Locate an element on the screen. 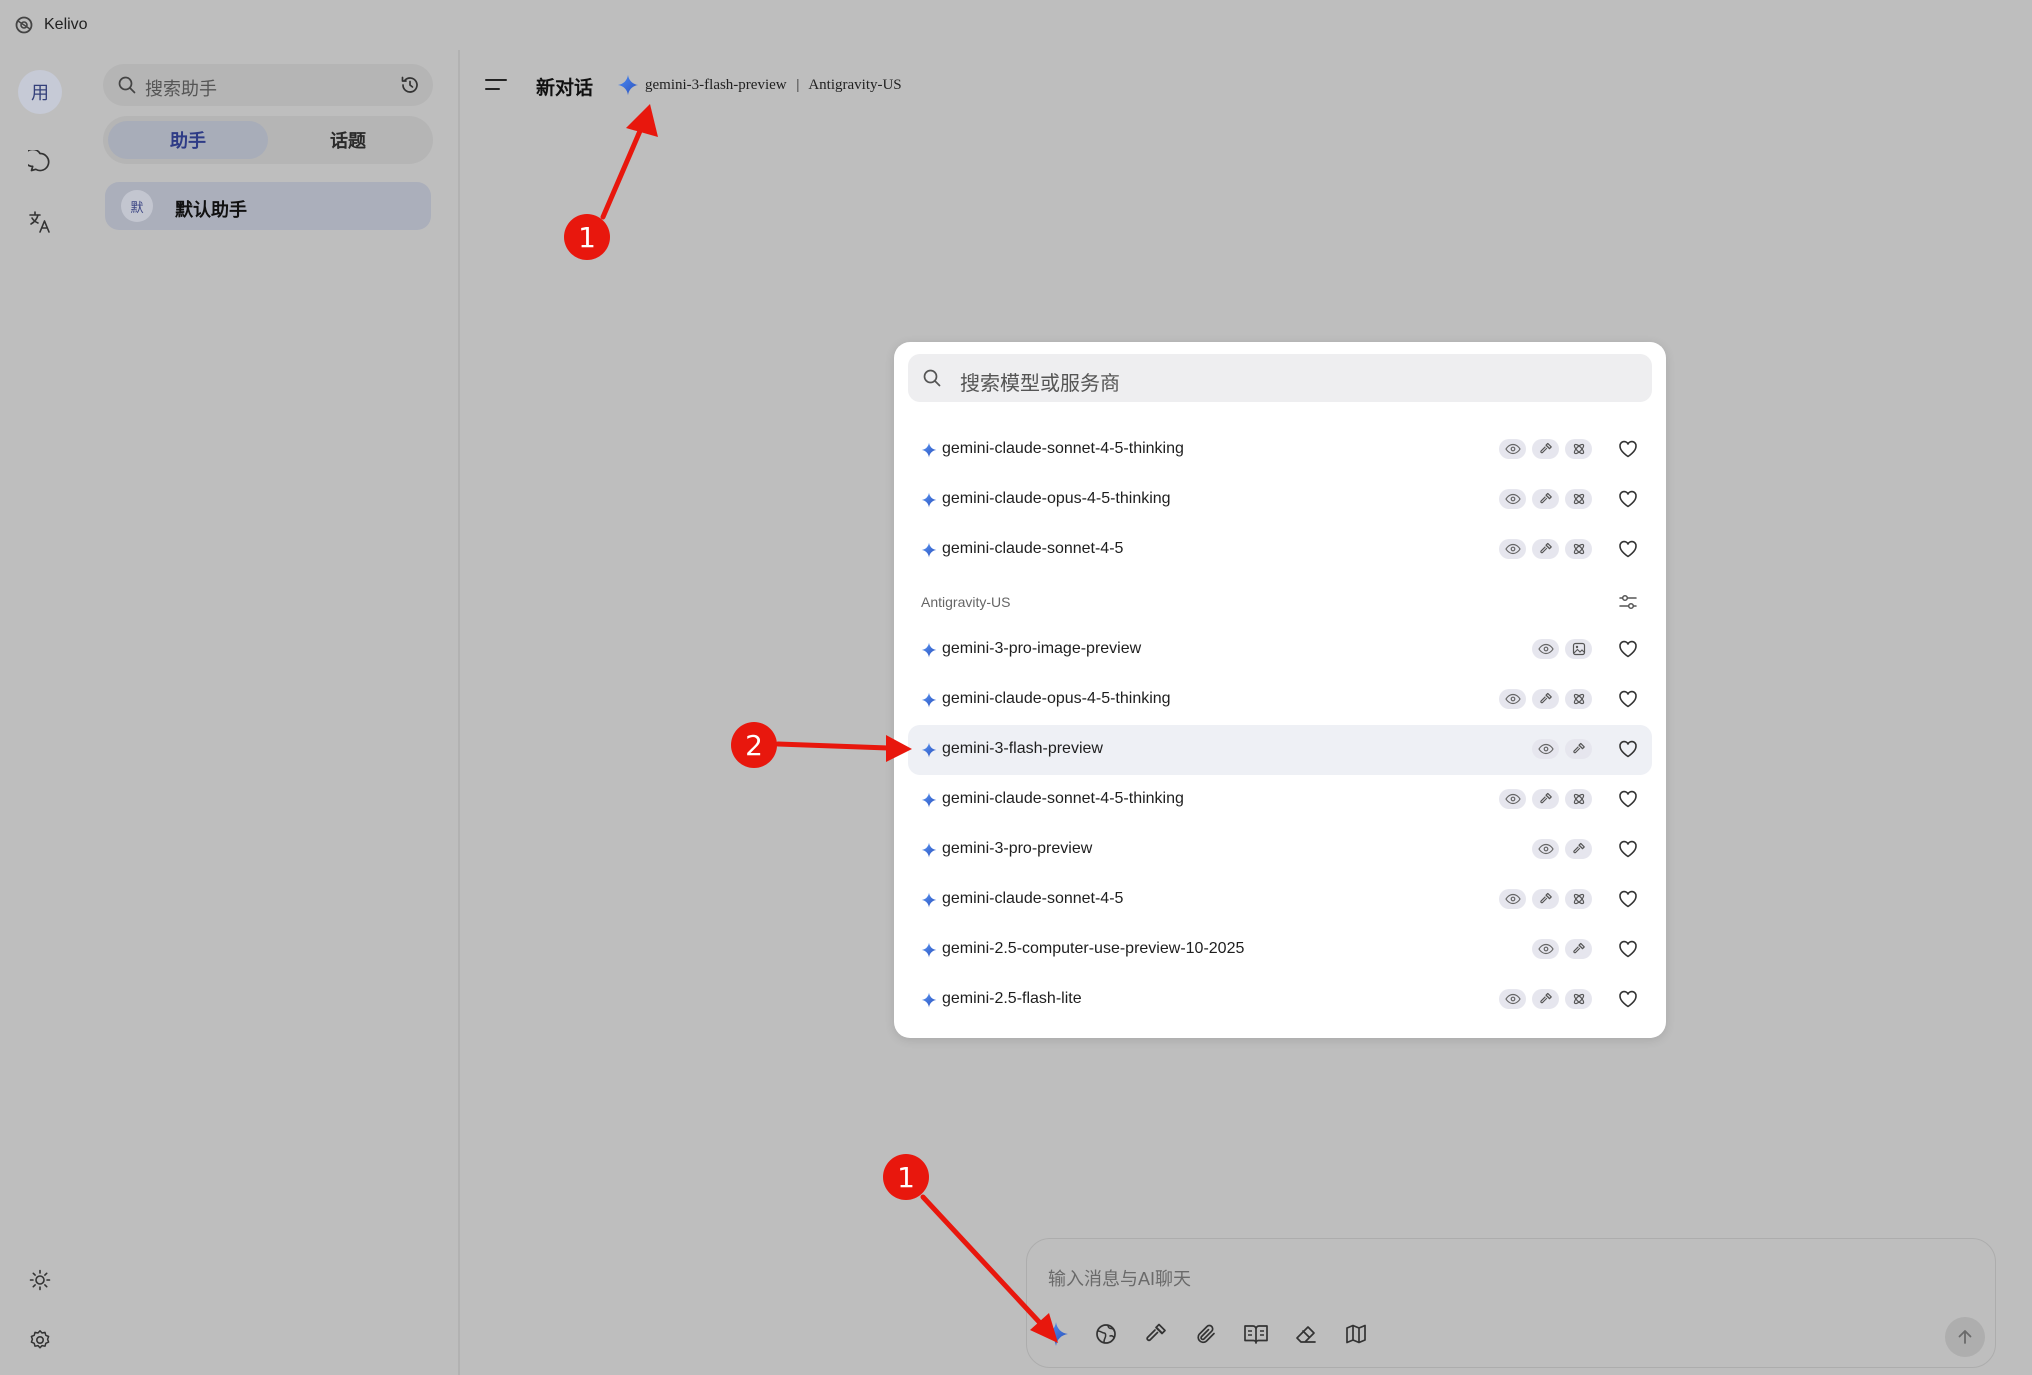 Image resolution: width=2032 pixels, height=1375 pixels. send-button is located at coordinates (1965, 1337).